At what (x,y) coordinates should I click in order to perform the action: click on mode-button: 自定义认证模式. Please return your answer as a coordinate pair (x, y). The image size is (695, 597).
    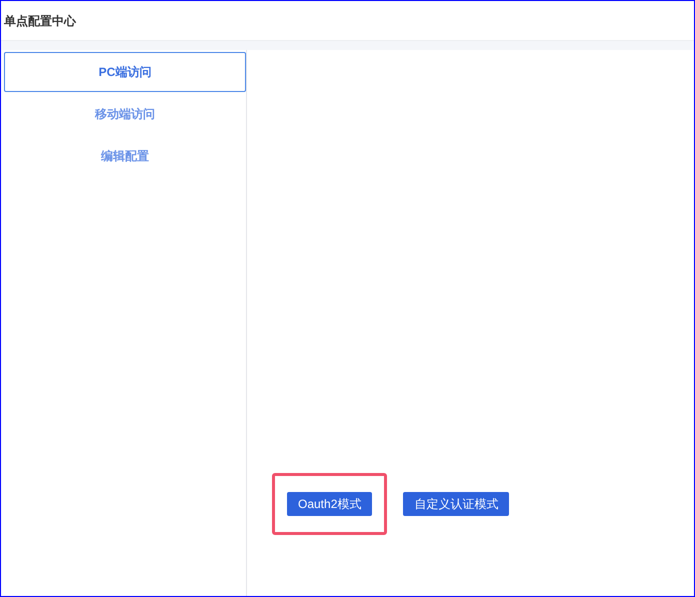
    Looking at the image, I should click on (456, 504).